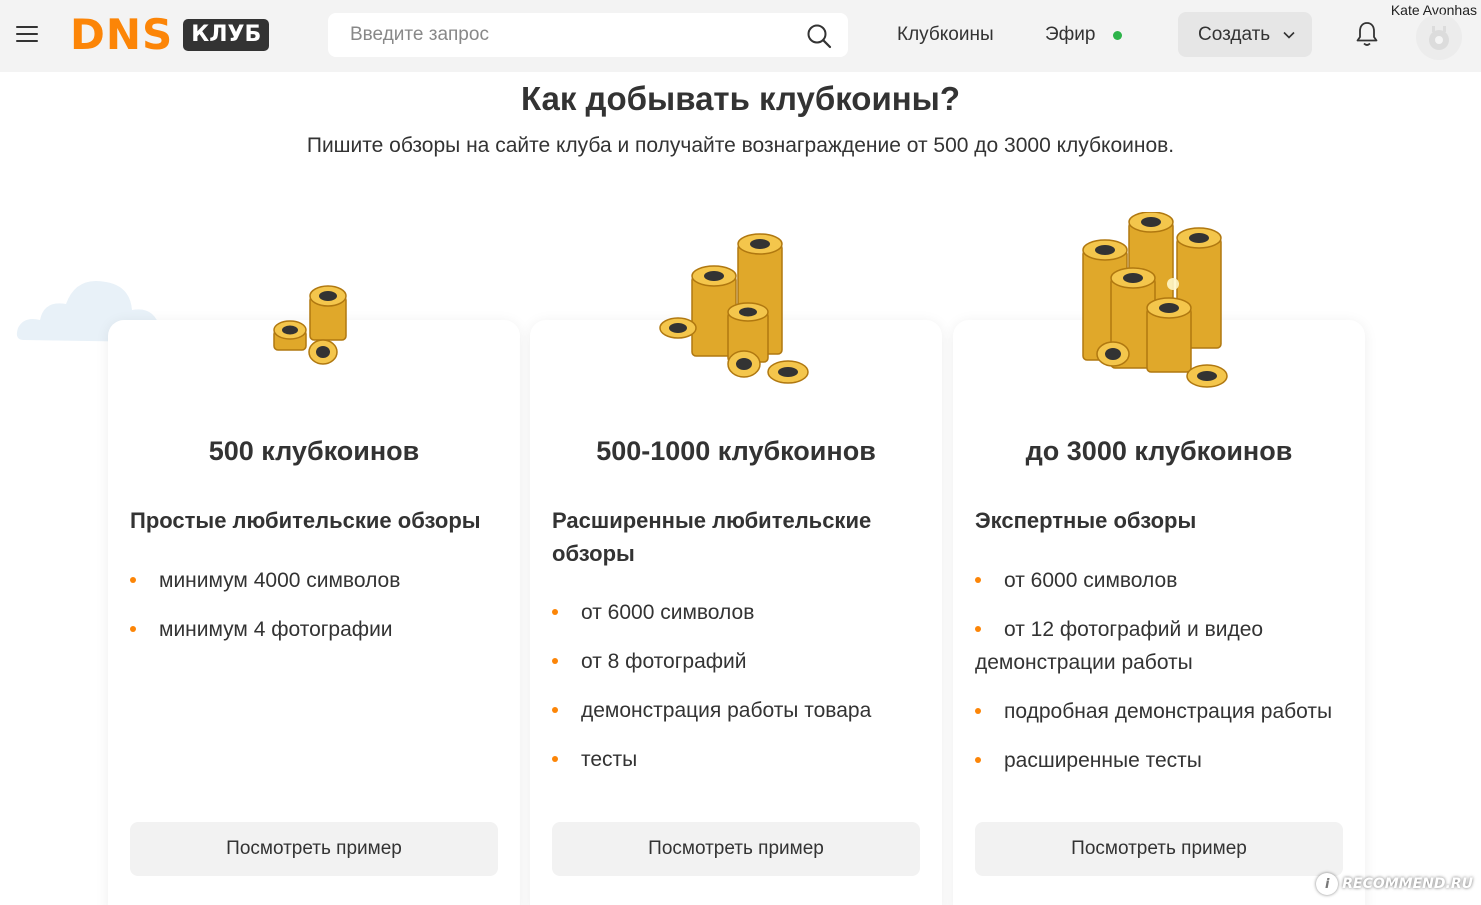 The width and height of the screenshot is (1481, 905). What do you see at coordinates (1234, 34) in the screenshot?
I see `create-button-label: Создать` at bounding box center [1234, 34].